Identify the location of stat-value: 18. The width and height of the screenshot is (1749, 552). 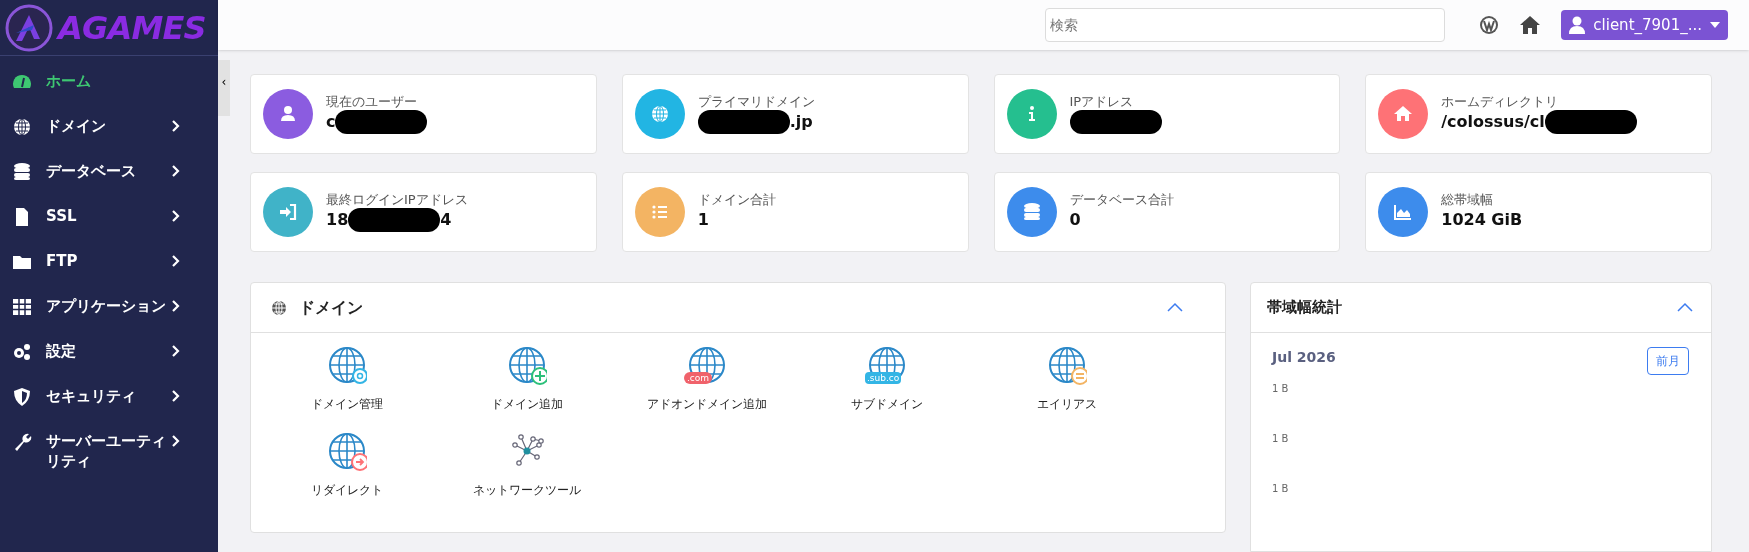
(337, 220).